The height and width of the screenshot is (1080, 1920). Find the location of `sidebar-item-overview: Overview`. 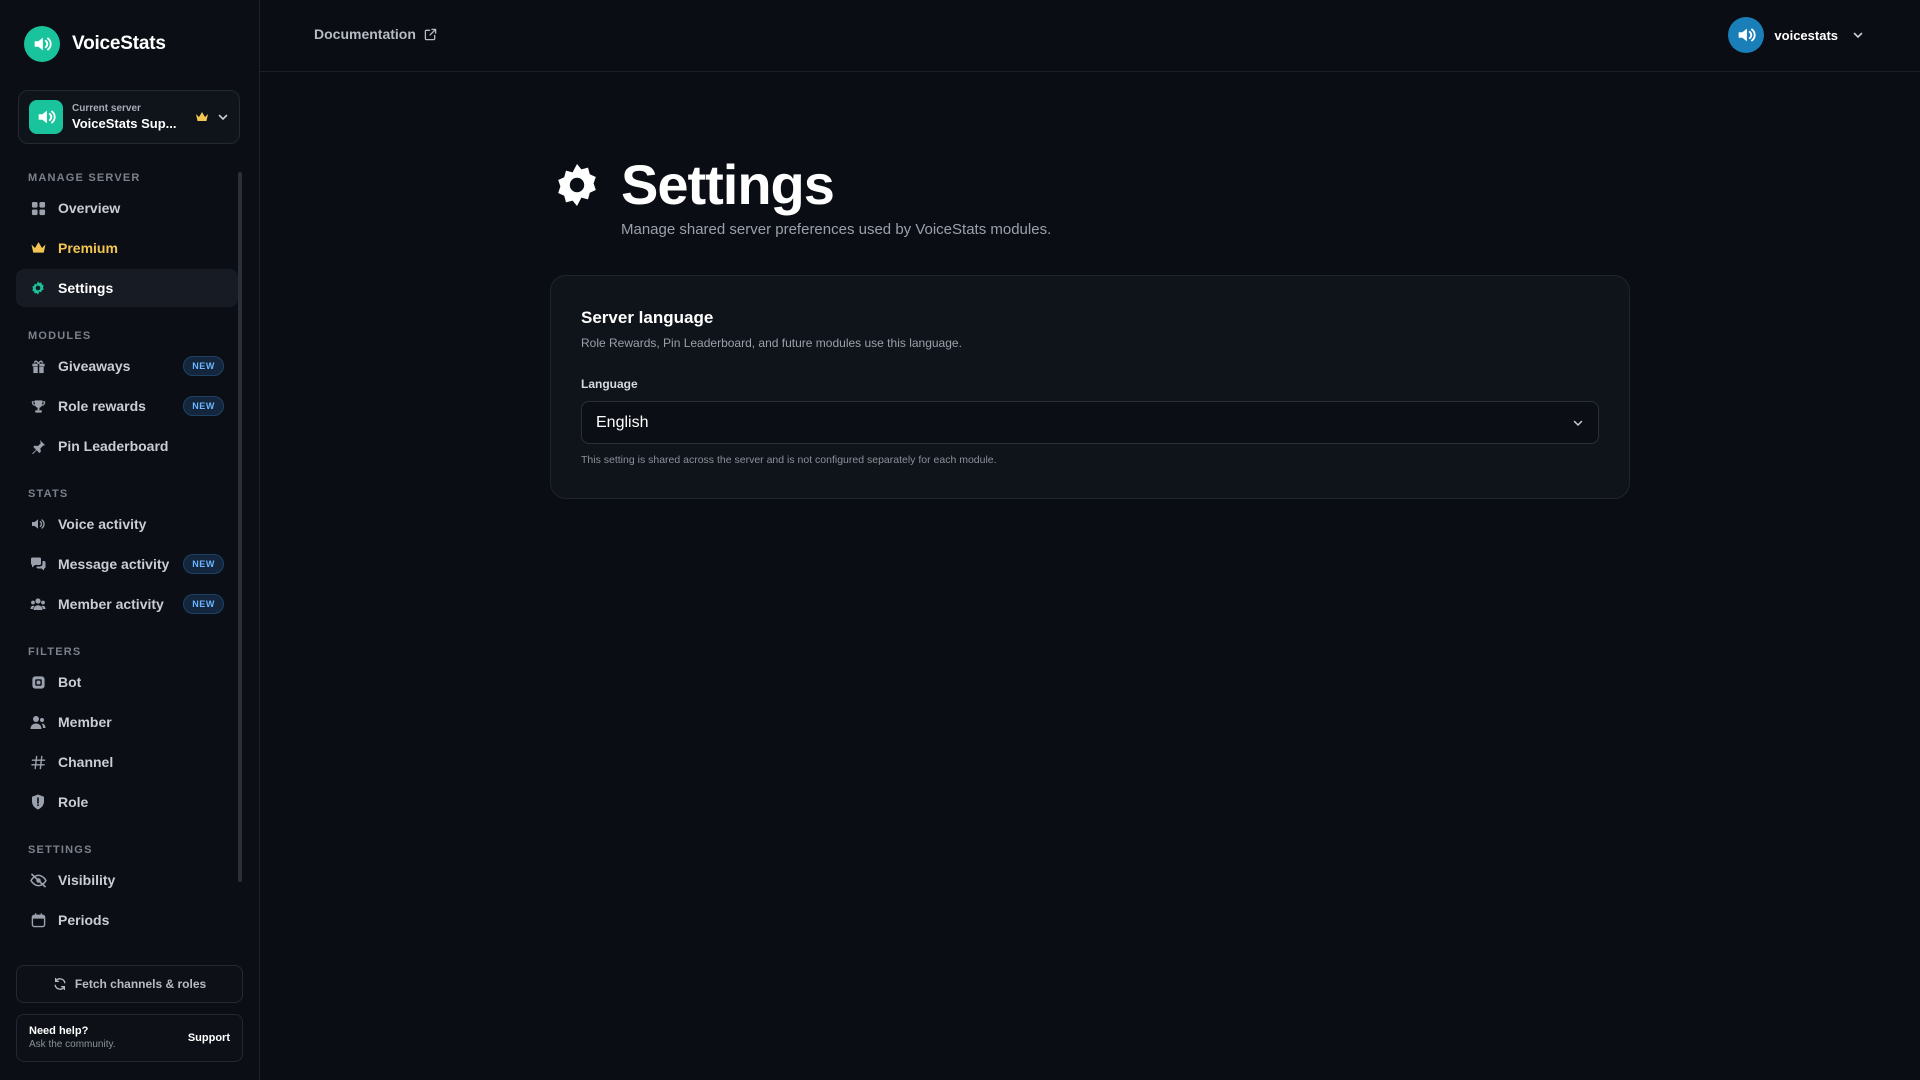

sidebar-item-overview: Overview is located at coordinates (127, 208).